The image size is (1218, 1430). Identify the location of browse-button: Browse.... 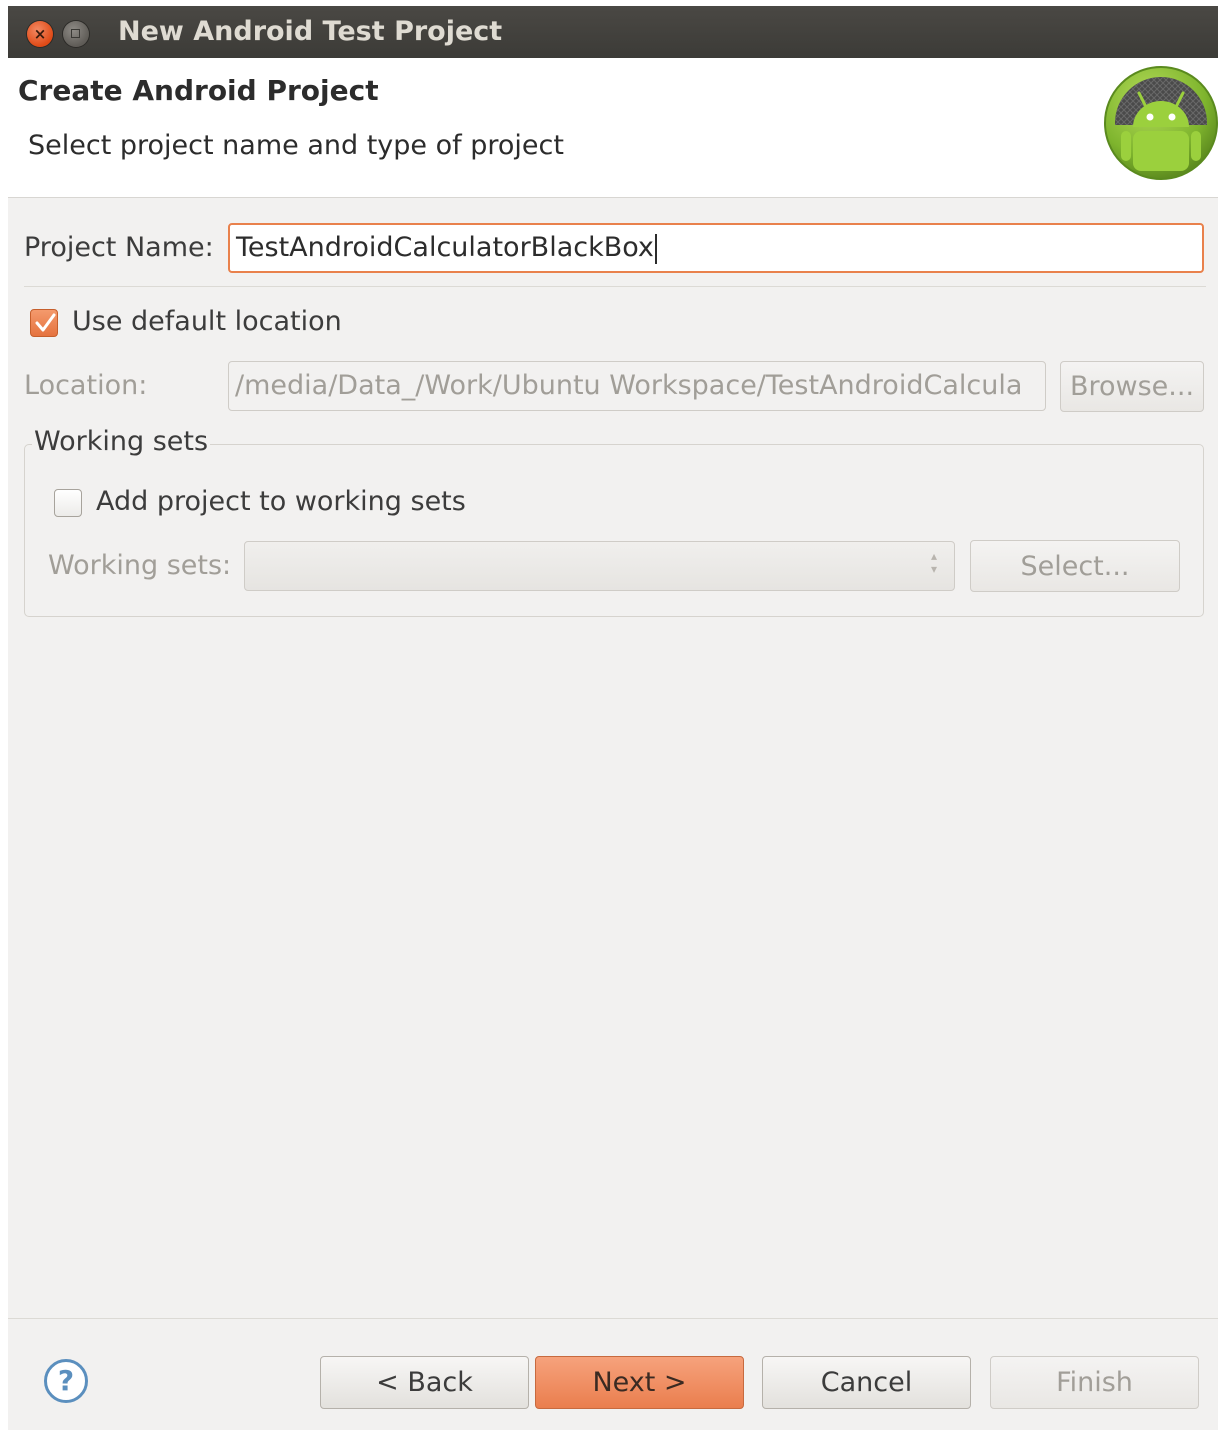
(1132, 386).